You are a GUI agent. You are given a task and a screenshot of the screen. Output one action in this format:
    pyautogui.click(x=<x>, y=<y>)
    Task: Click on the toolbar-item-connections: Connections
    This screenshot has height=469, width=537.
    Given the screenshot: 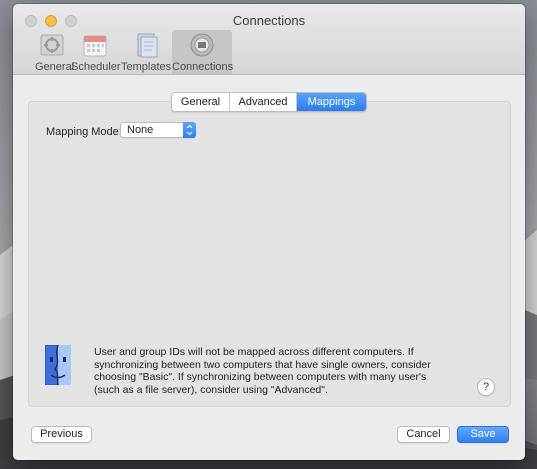 What is the action you would take?
    pyautogui.click(x=203, y=52)
    